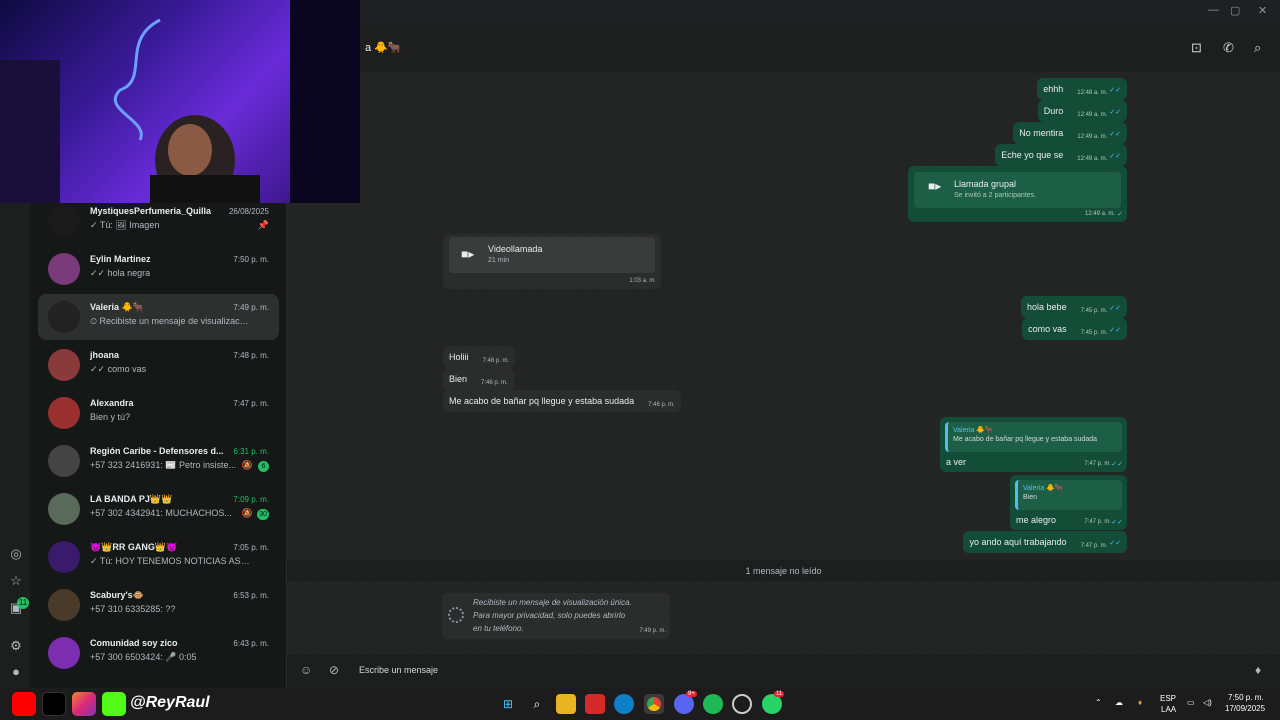 The image size is (1280, 720). I want to click on spotify-icon, so click(713, 704).